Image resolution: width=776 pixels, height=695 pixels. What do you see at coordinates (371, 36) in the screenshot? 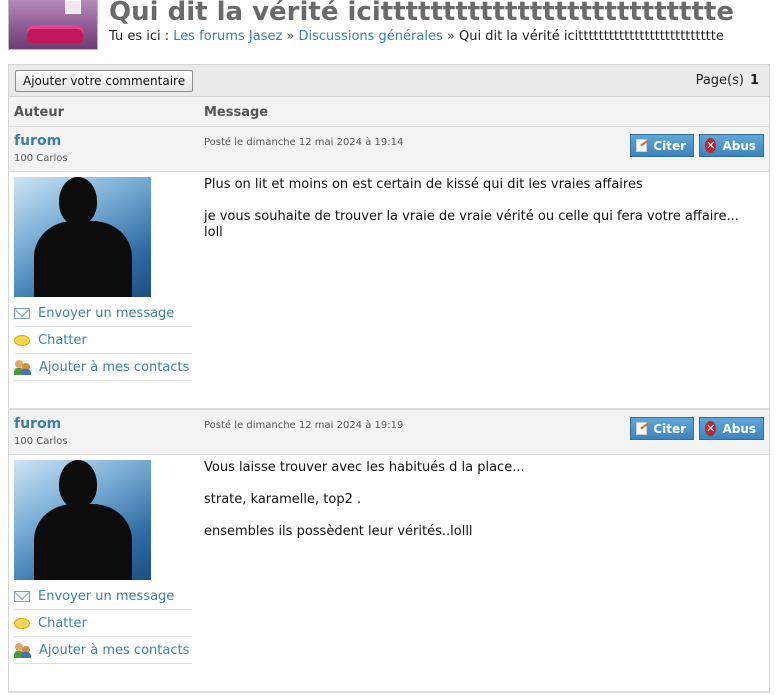
I see `breadcrumb-link-discussions: Discussions générales` at bounding box center [371, 36].